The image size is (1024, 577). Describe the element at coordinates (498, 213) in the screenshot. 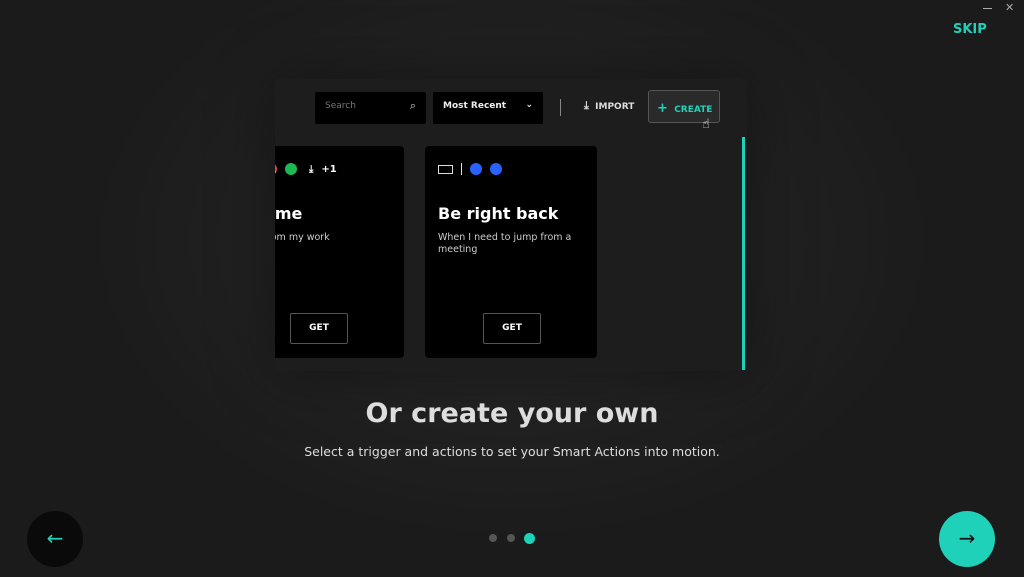

I see `card-title: Be right back` at that location.